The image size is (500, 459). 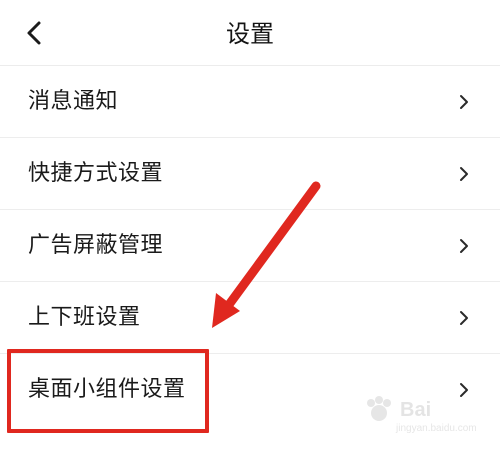 What do you see at coordinates (416, 410) in the screenshot?
I see `watermark-brand: Bai` at bounding box center [416, 410].